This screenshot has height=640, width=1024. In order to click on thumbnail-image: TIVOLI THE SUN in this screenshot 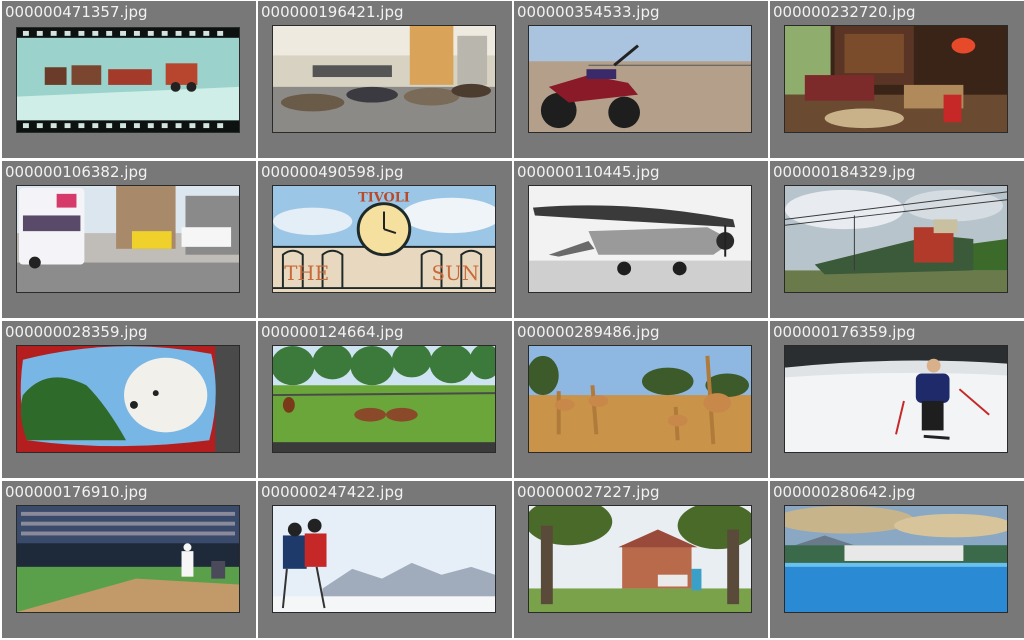, I will do `click(384, 239)`.